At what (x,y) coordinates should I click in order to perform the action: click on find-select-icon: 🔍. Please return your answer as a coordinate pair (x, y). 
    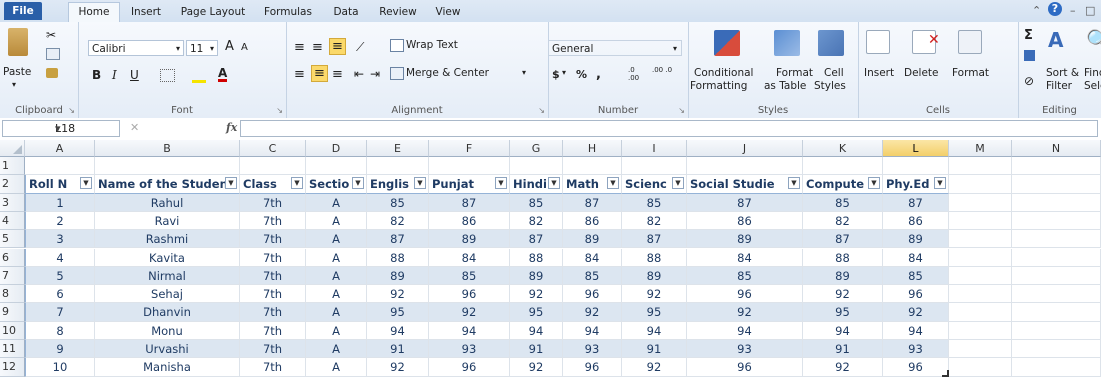
    Looking at the image, I should click on (1093, 40).